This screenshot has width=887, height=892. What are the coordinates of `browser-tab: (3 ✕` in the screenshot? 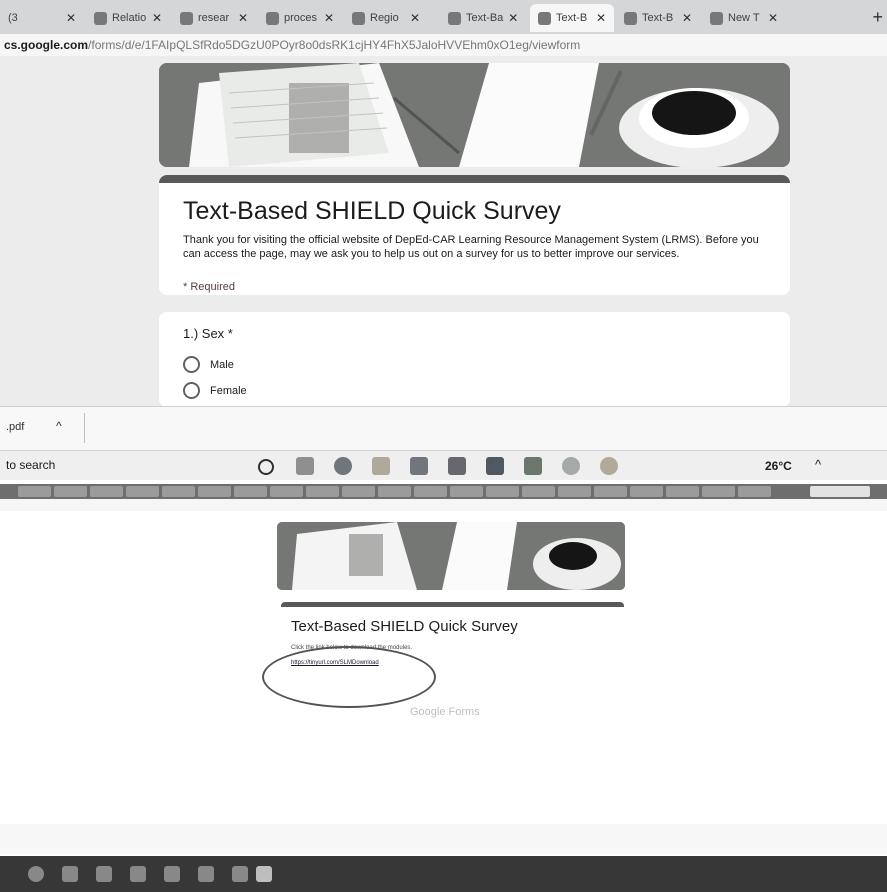 It's located at (42, 18).